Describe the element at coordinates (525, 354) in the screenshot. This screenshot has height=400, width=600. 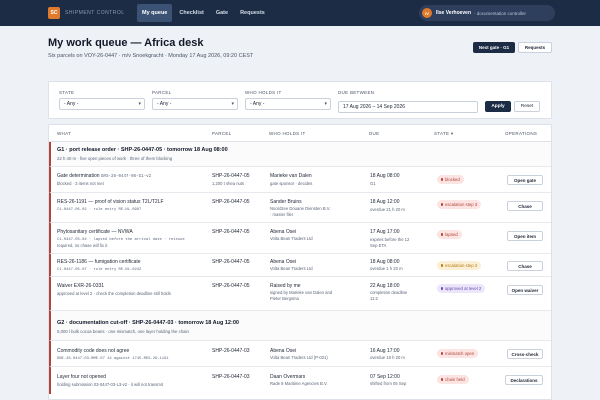
I see `cross-check-button: Cross-check` at that location.